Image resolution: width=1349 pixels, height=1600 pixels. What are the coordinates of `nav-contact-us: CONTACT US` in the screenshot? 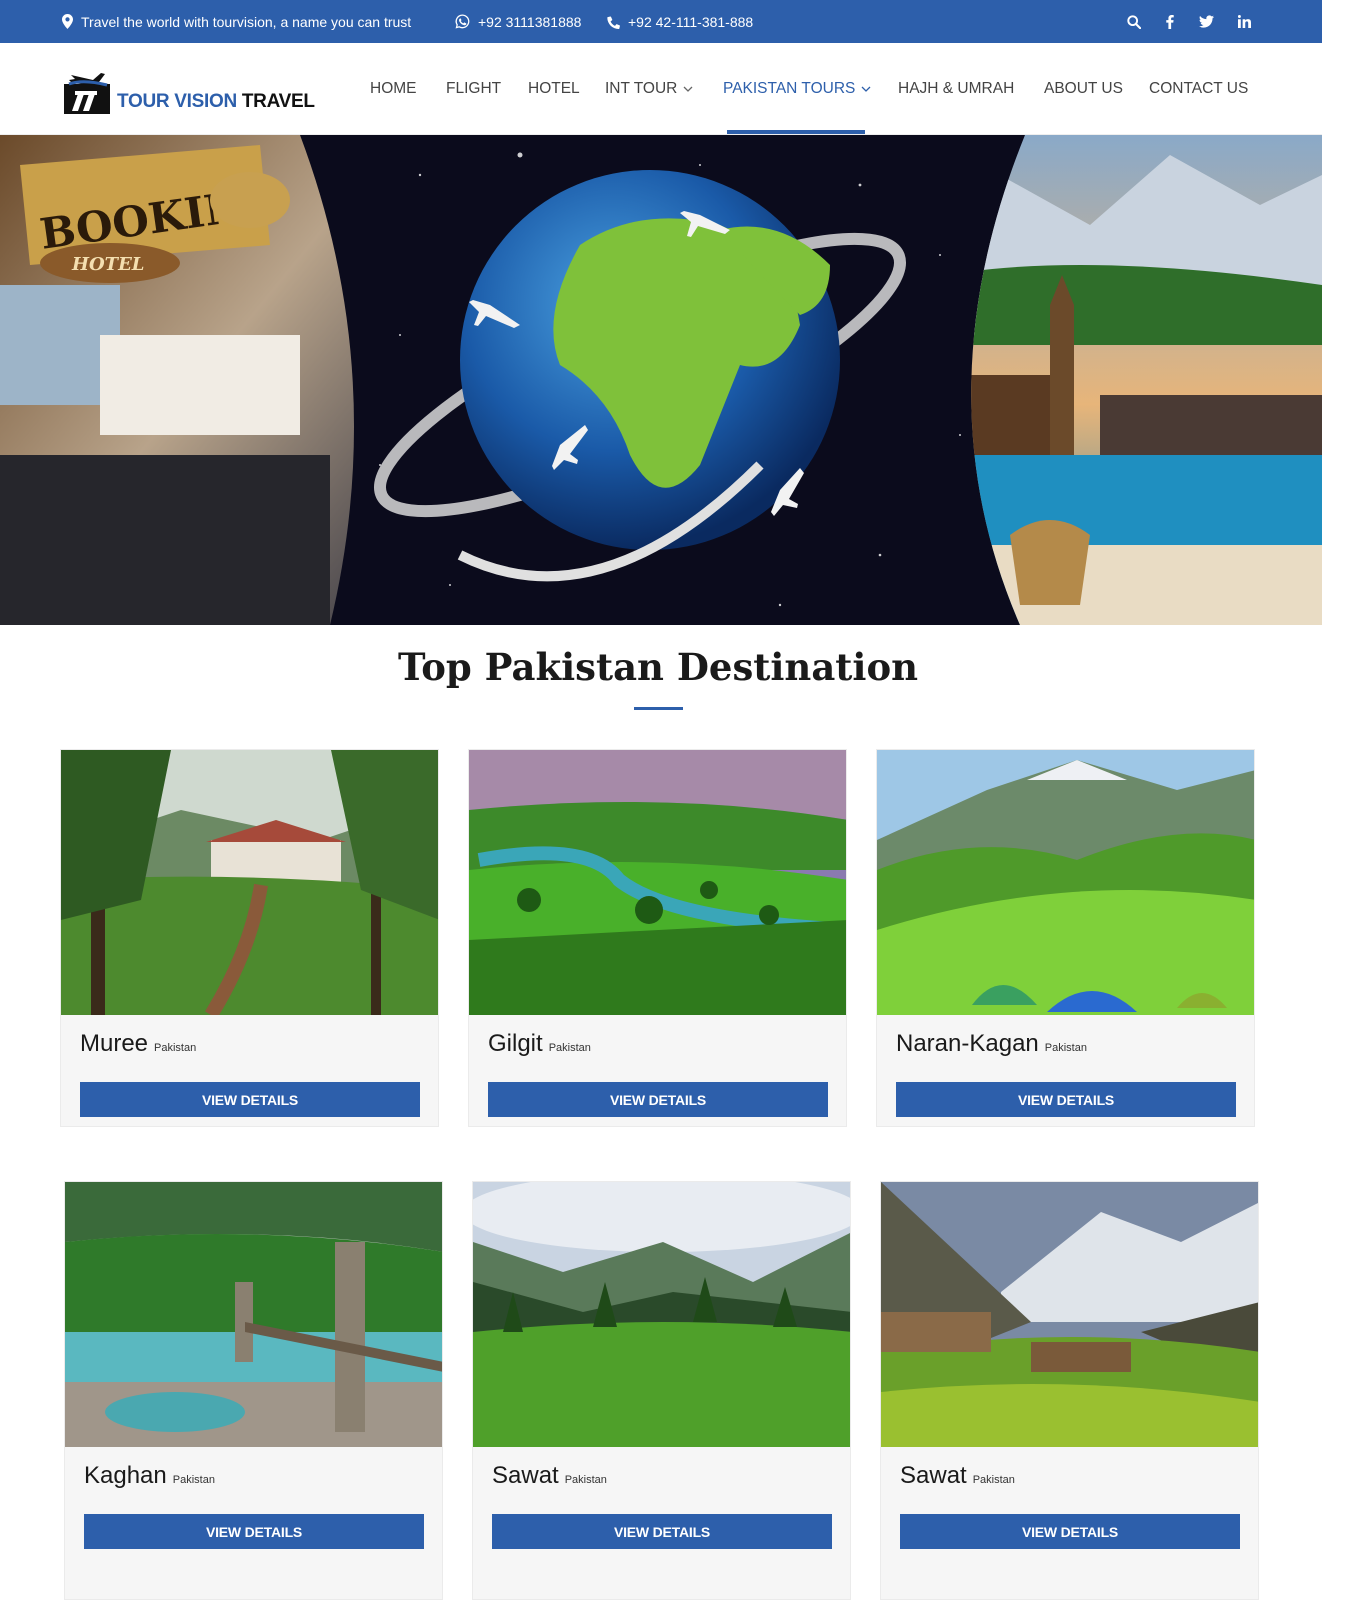 It's located at (1198, 89).